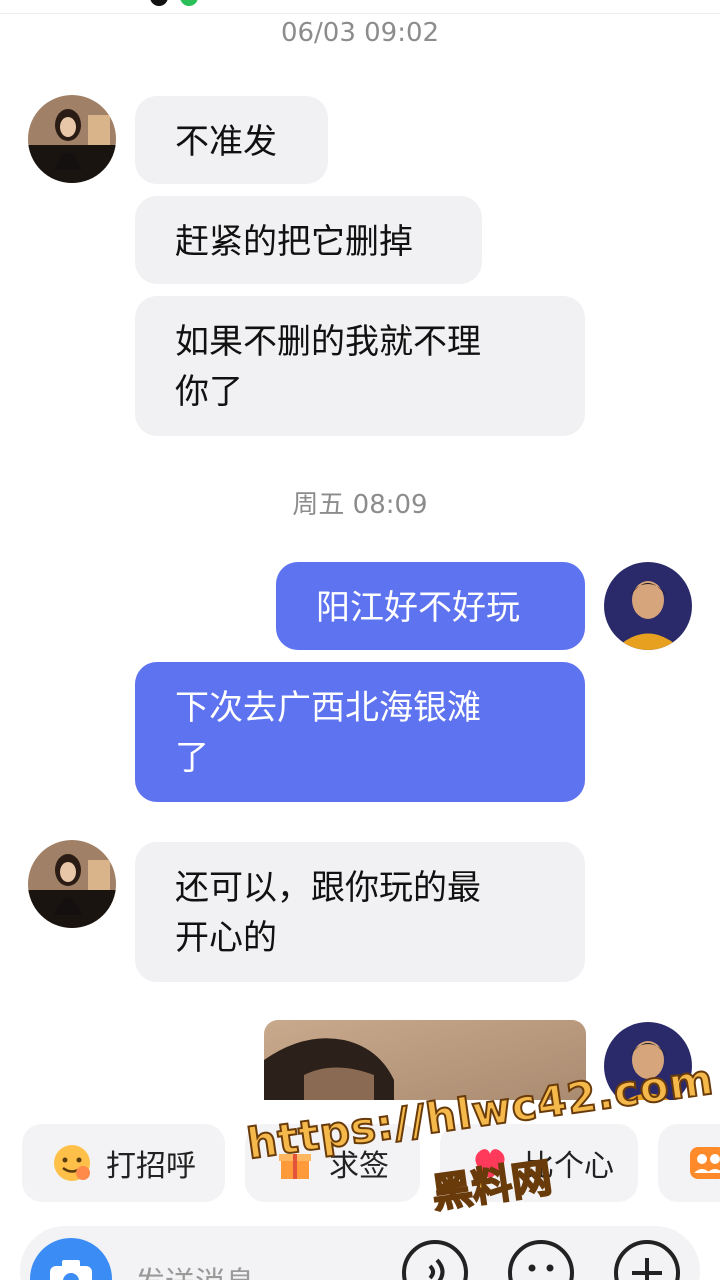  Describe the element at coordinates (294, 242) in the screenshot. I see `message-text: 赶紧的把它删掉` at that location.